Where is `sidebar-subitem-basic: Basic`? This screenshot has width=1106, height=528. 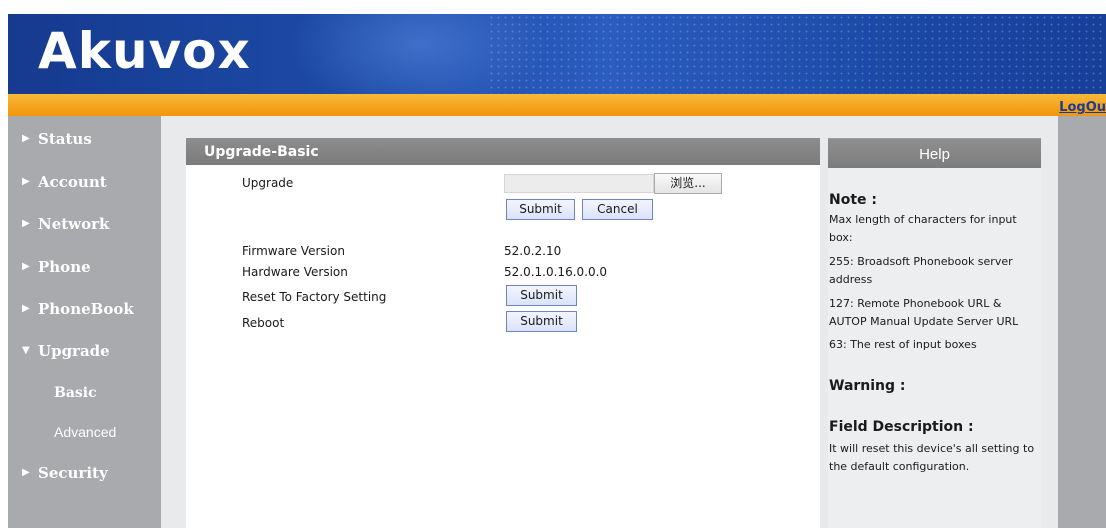
sidebar-subitem-basic: Basic is located at coordinates (75, 393).